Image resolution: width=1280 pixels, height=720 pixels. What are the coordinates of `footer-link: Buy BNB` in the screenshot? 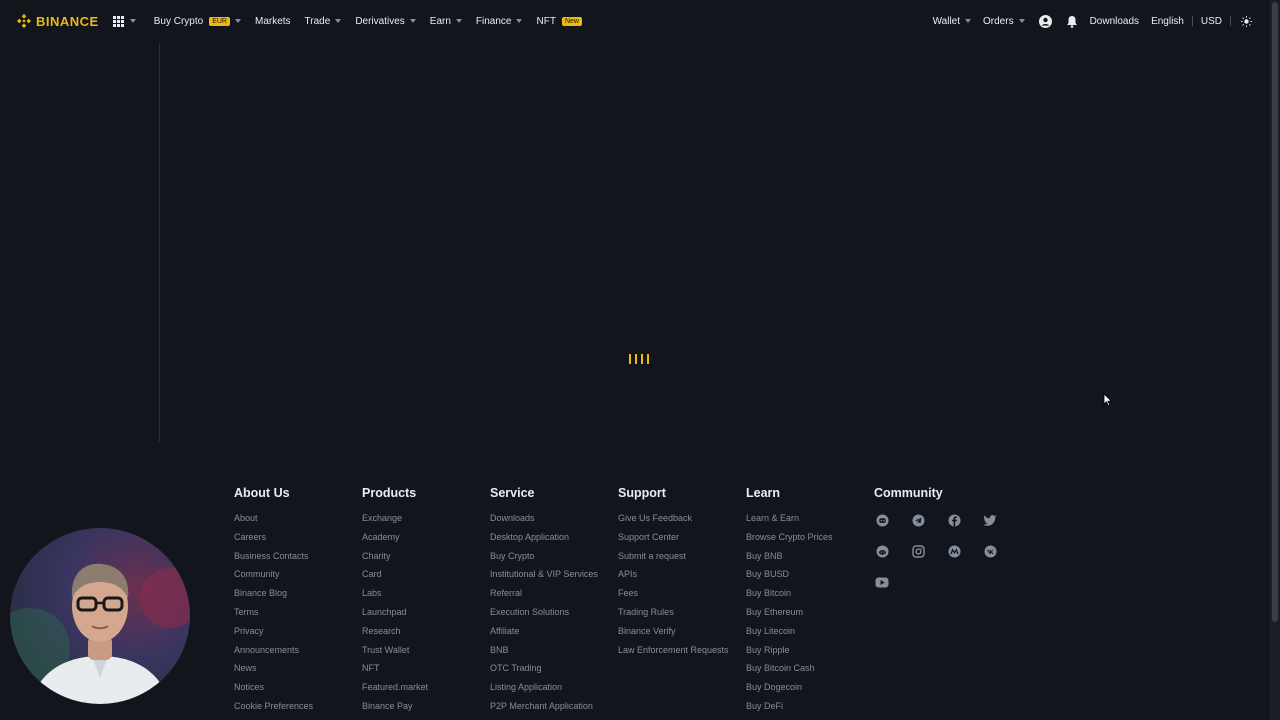 It's located at (810, 556).